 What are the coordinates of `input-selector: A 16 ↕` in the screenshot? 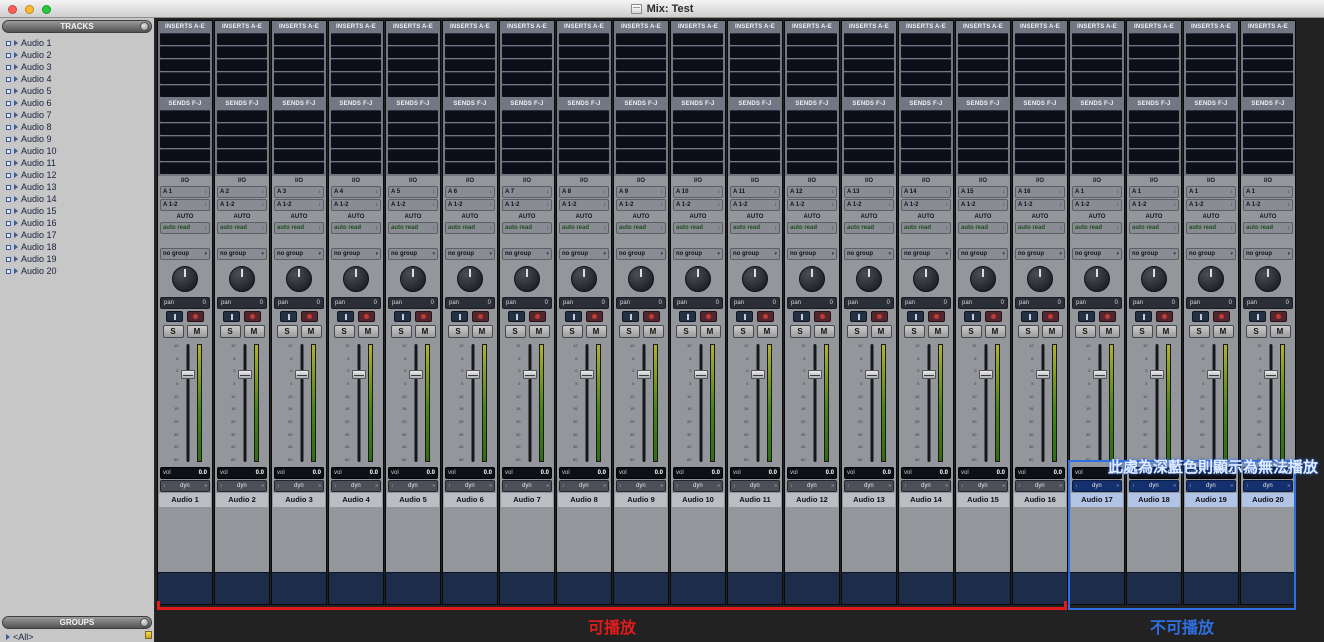 It's located at (1040, 192).